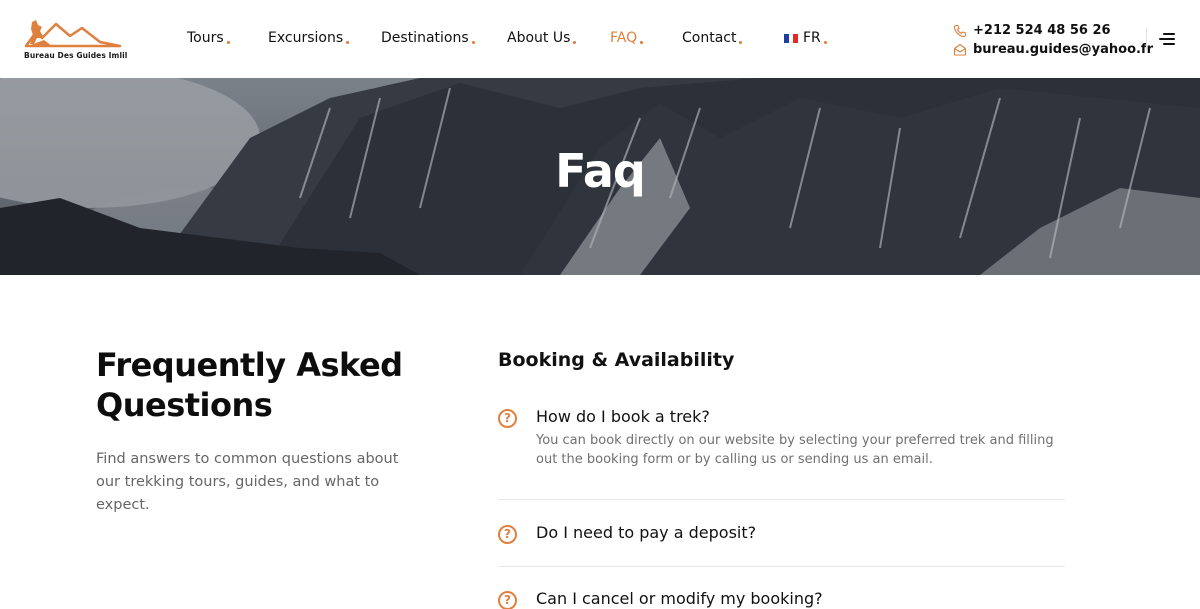 Image resolution: width=1200 pixels, height=609 pixels. I want to click on french-flag-icon, so click(791, 38).